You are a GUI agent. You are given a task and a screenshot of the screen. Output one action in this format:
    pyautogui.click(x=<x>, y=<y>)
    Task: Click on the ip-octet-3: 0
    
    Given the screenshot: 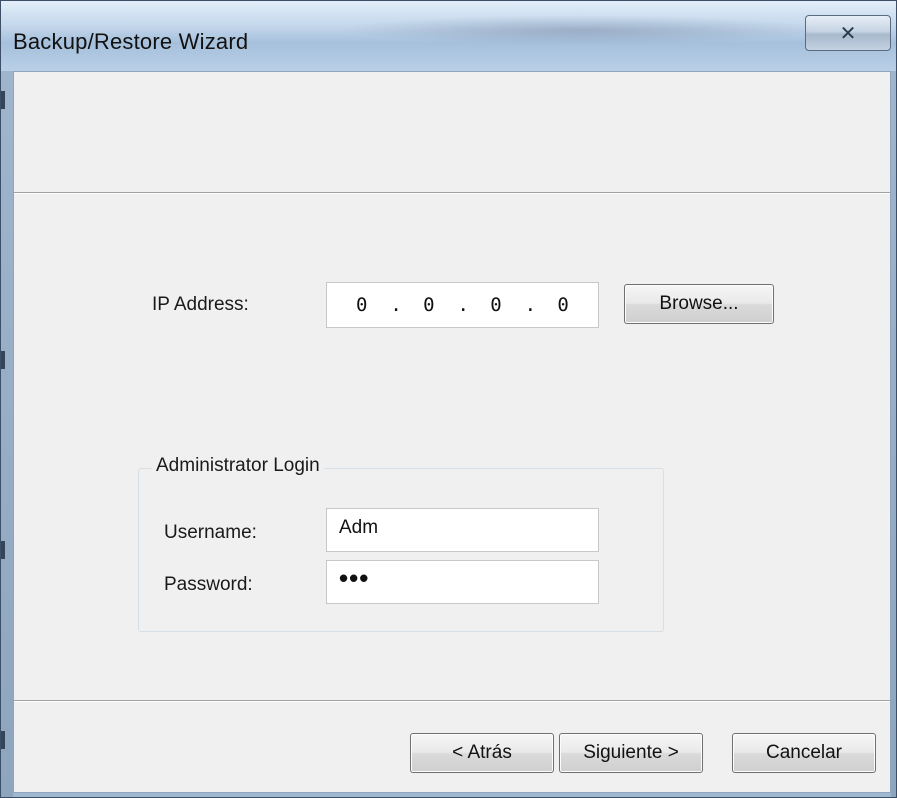 What is the action you would take?
    pyautogui.click(x=496, y=305)
    